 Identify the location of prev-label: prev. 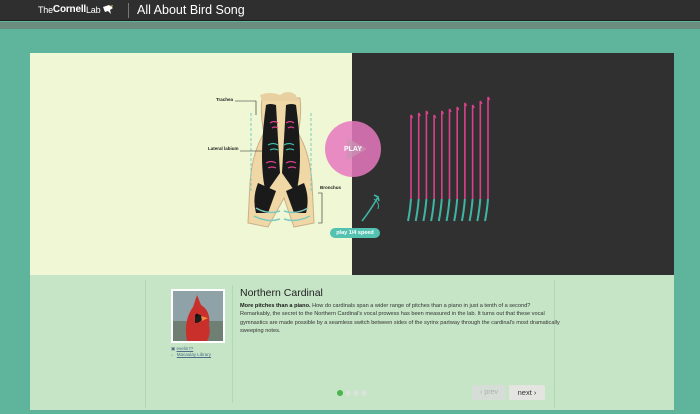
(491, 392).